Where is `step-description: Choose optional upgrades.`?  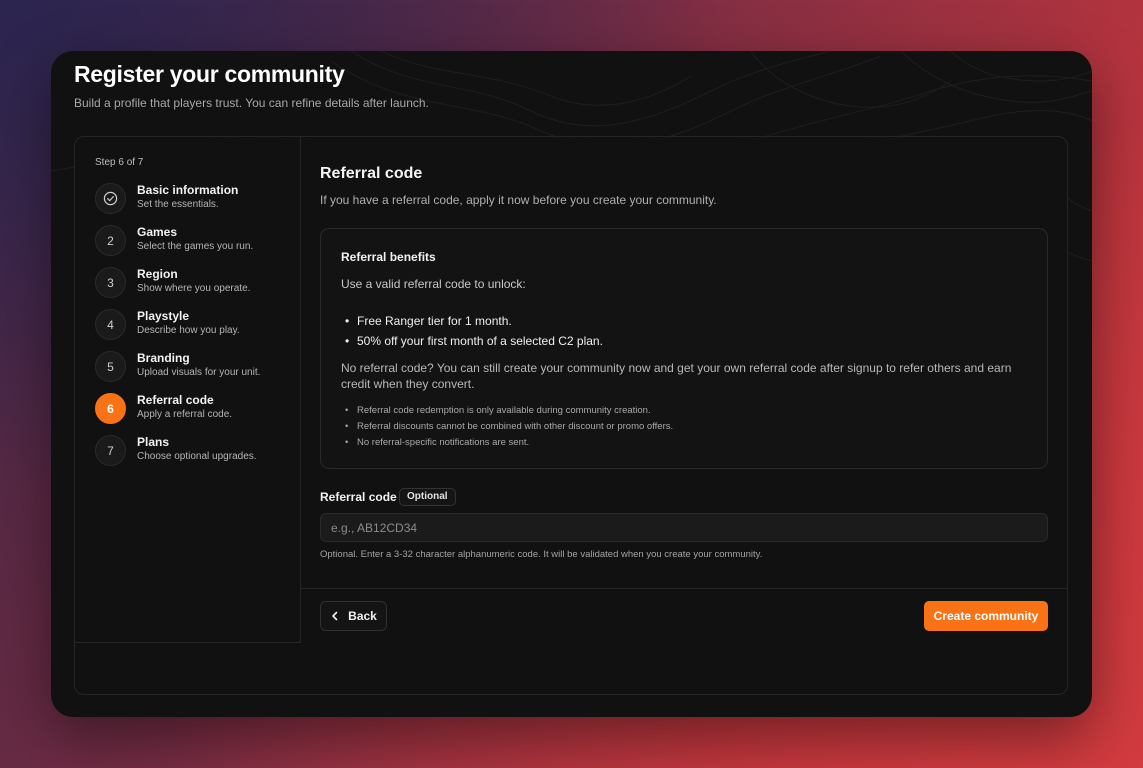 step-description: Choose optional upgrades. is located at coordinates (197, 456).